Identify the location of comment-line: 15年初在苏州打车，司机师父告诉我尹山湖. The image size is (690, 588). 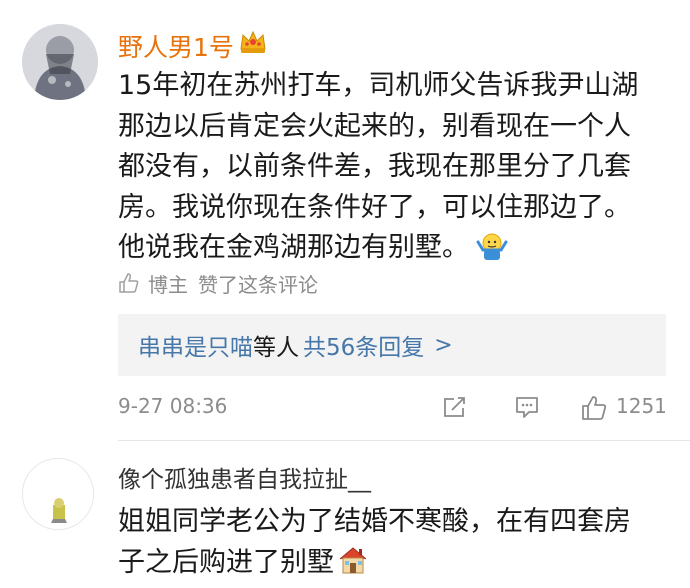
(378, 85).